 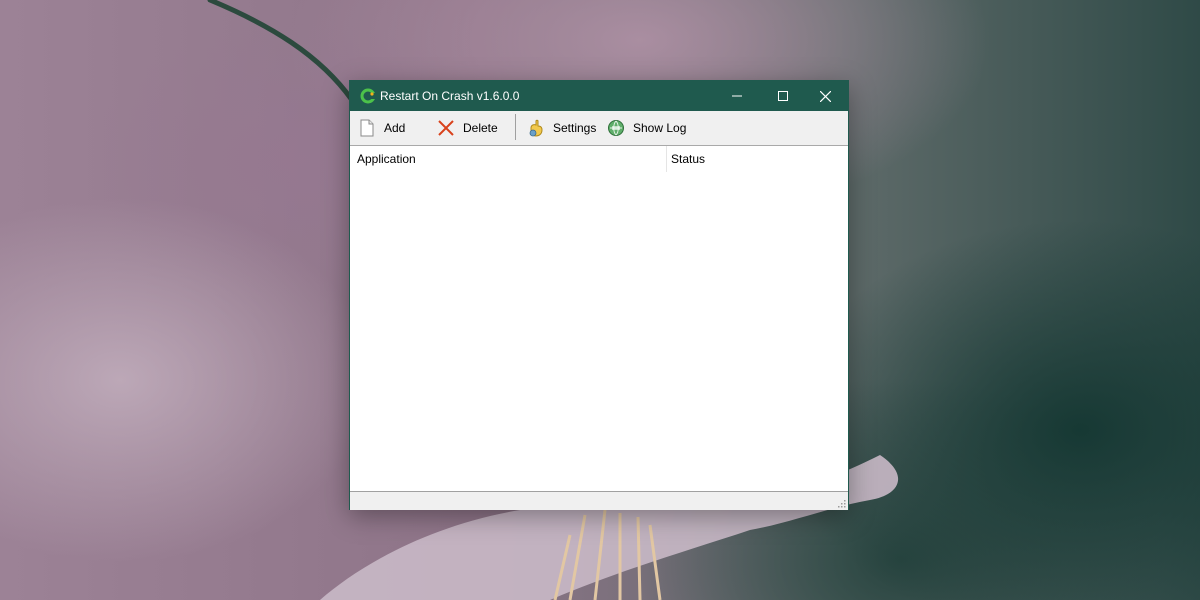 I want to click on toolbar-separator, so click(x=515, y=127).